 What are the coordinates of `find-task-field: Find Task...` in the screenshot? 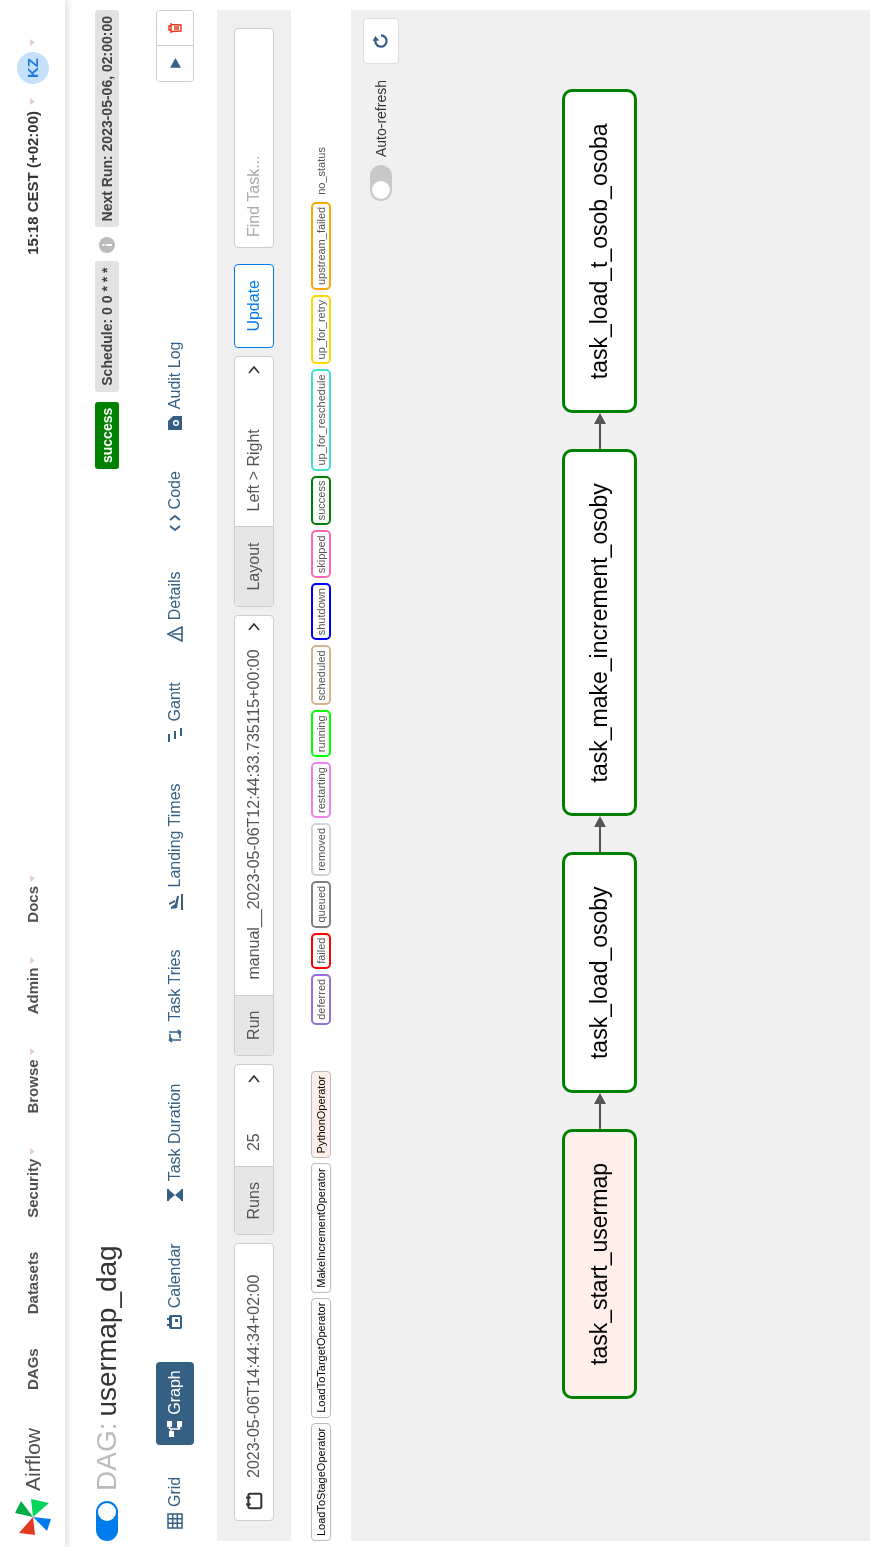 It's located at (254, 138).